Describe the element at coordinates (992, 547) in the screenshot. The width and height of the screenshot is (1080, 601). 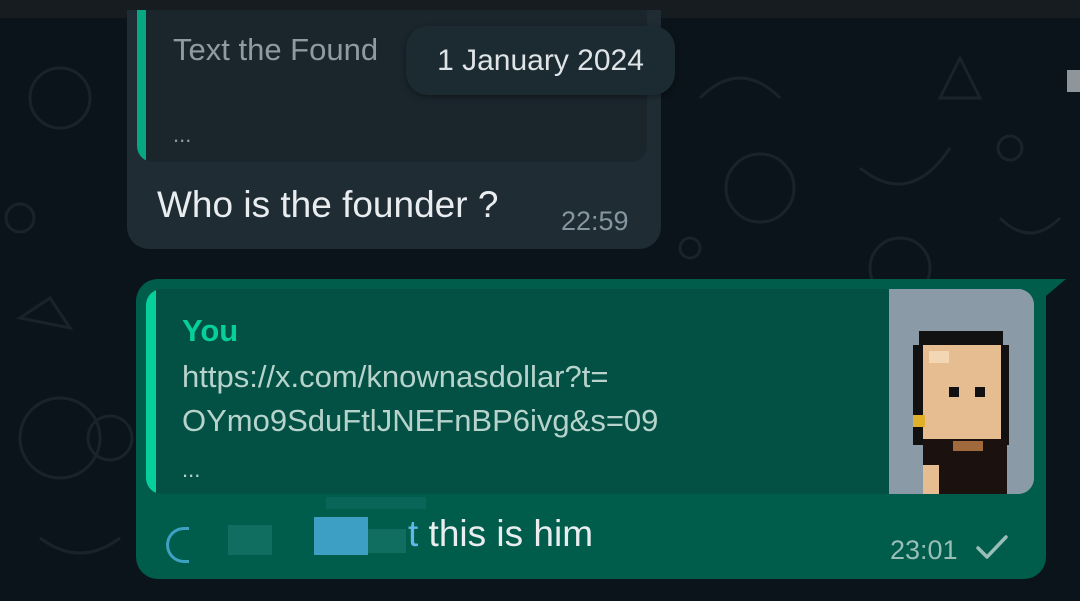
I see `single-check-icon` at that location.